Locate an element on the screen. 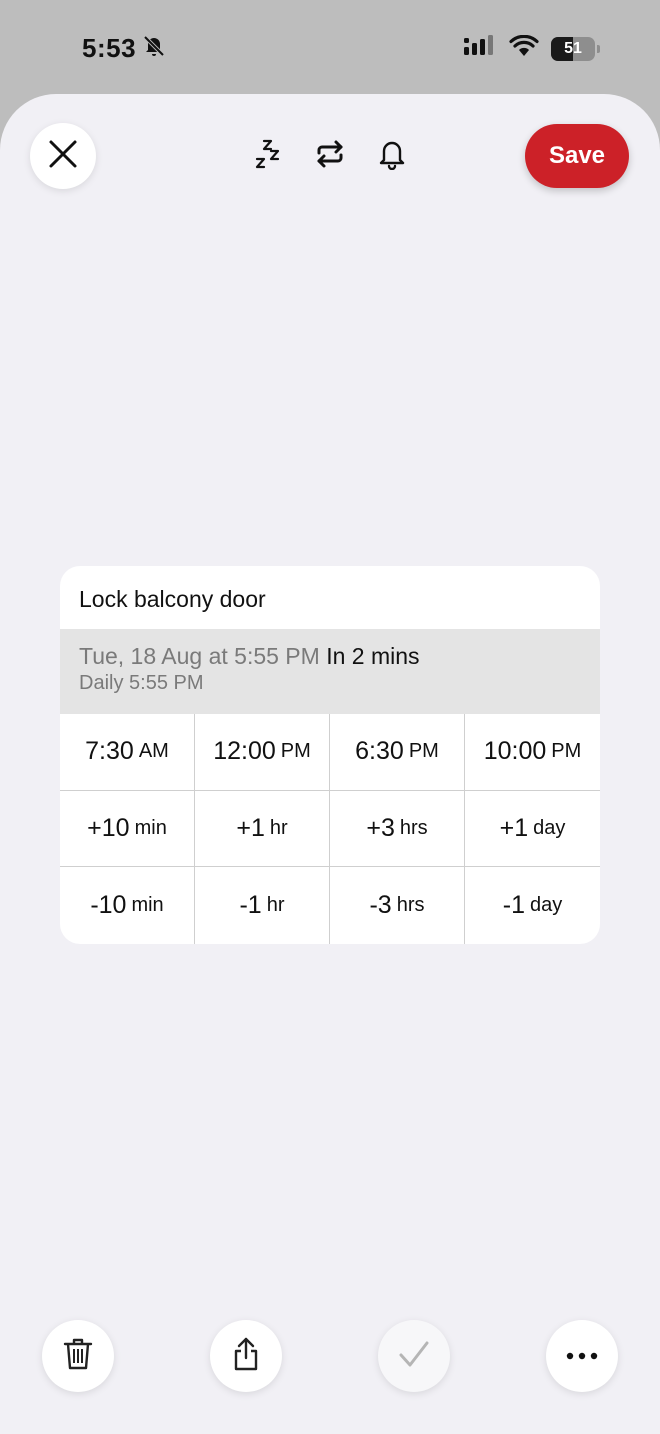 The height and width of the screenshot is (1434, 660). complete-button is located at coordinates (414, 1356).